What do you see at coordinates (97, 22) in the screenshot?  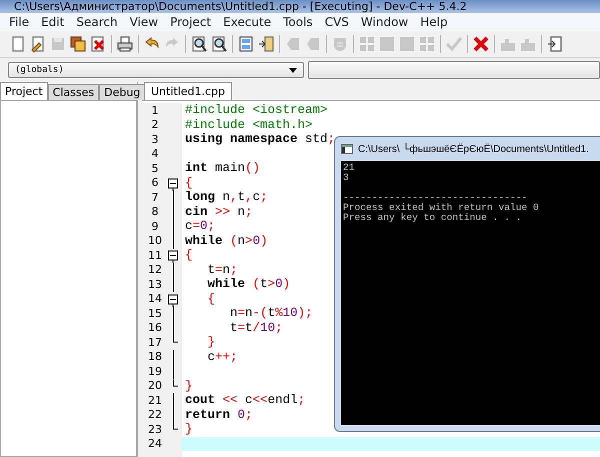 I see `menu-item: Search` at bounding box center [97, 22].